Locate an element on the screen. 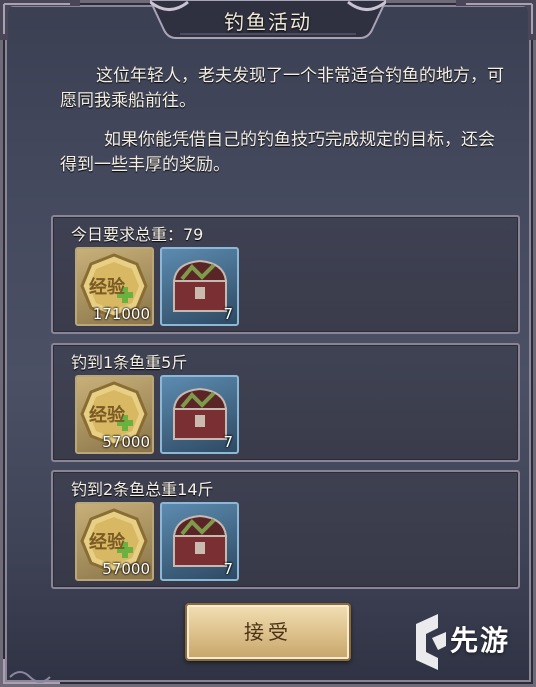  intro-paragraph-2: 如果你能凭借自己的钓鱼技巧完成规定的目标，还会得到一些丰厚的奖励。 is located at coordinates (277, 152).